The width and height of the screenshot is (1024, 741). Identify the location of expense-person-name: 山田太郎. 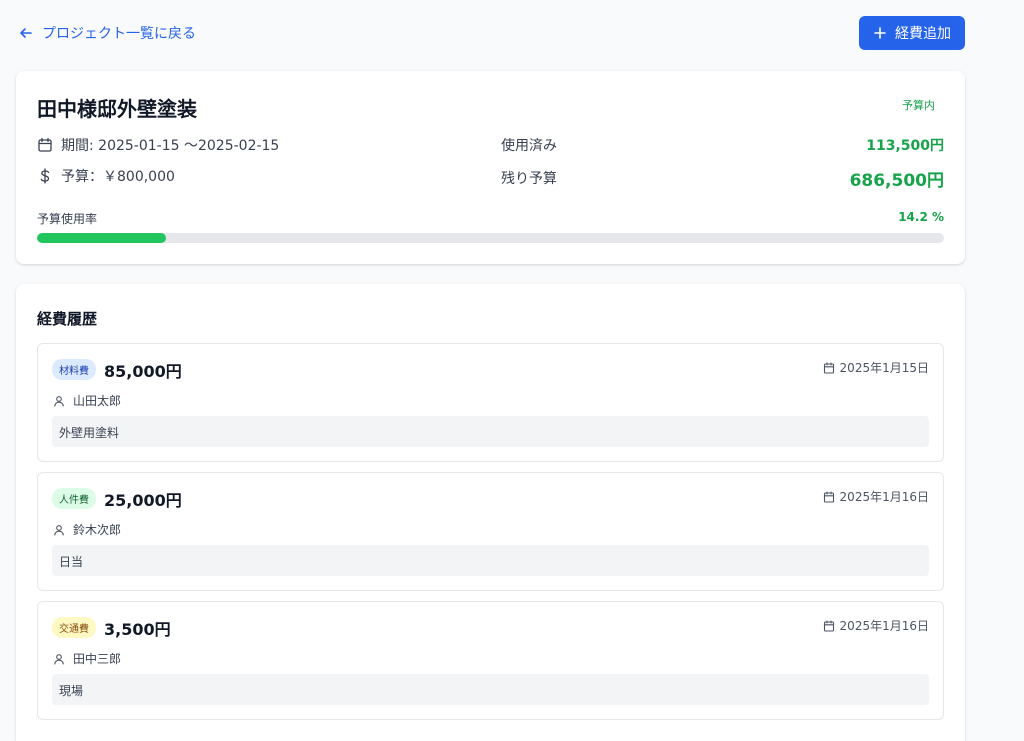
(97, 401).